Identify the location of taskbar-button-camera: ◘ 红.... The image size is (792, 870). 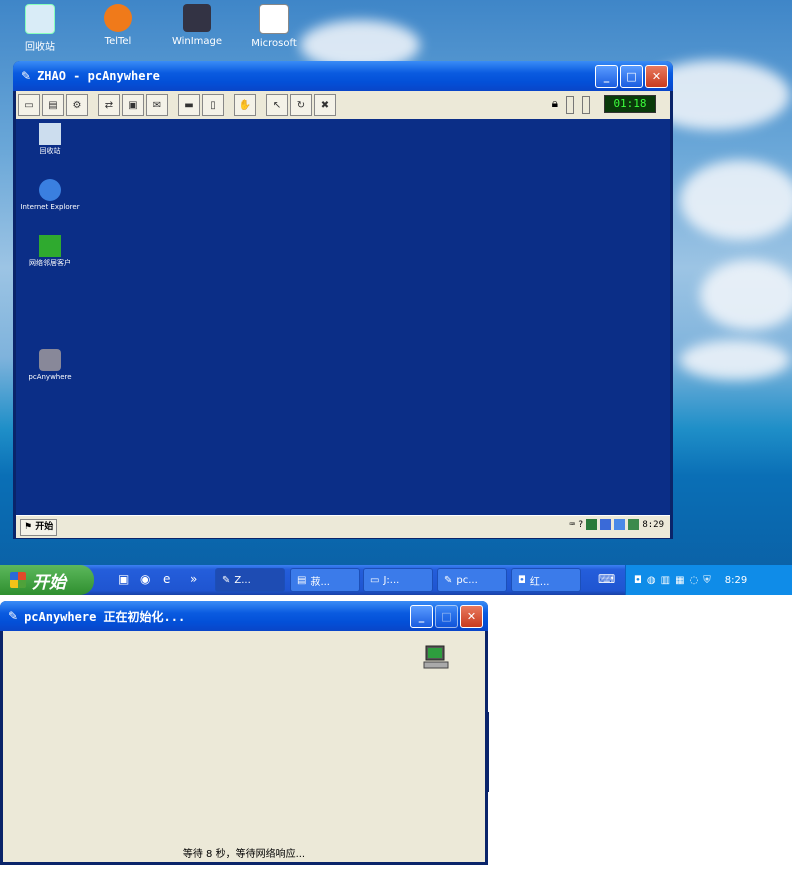
(546, 580).